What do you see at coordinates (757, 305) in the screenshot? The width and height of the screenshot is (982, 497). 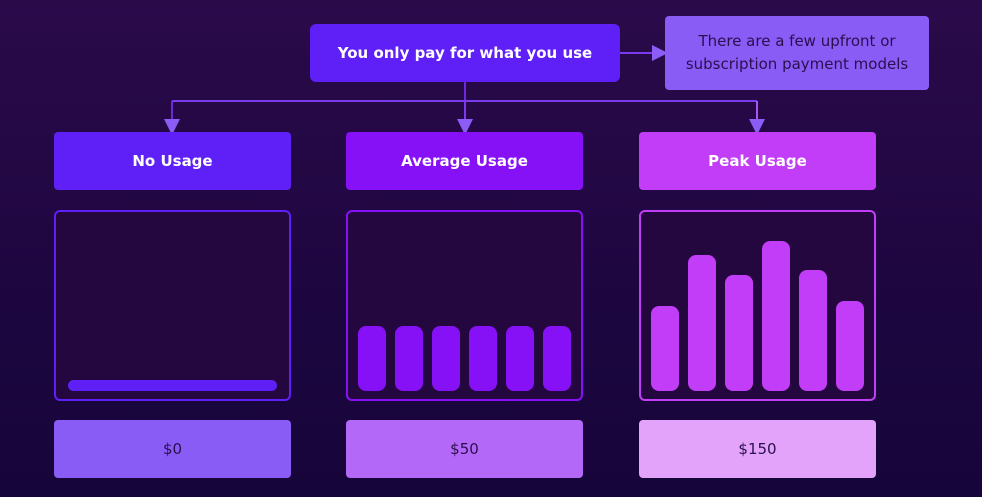 I see `peak-usage-panel` at bounding box center [757, 305].